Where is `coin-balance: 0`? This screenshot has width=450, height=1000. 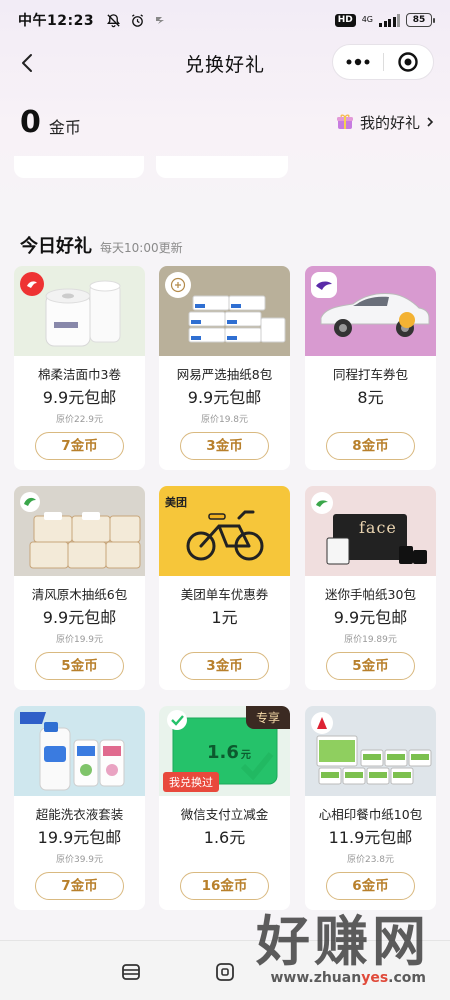 coin-balance: 0 is located at coordinates (30, 122).